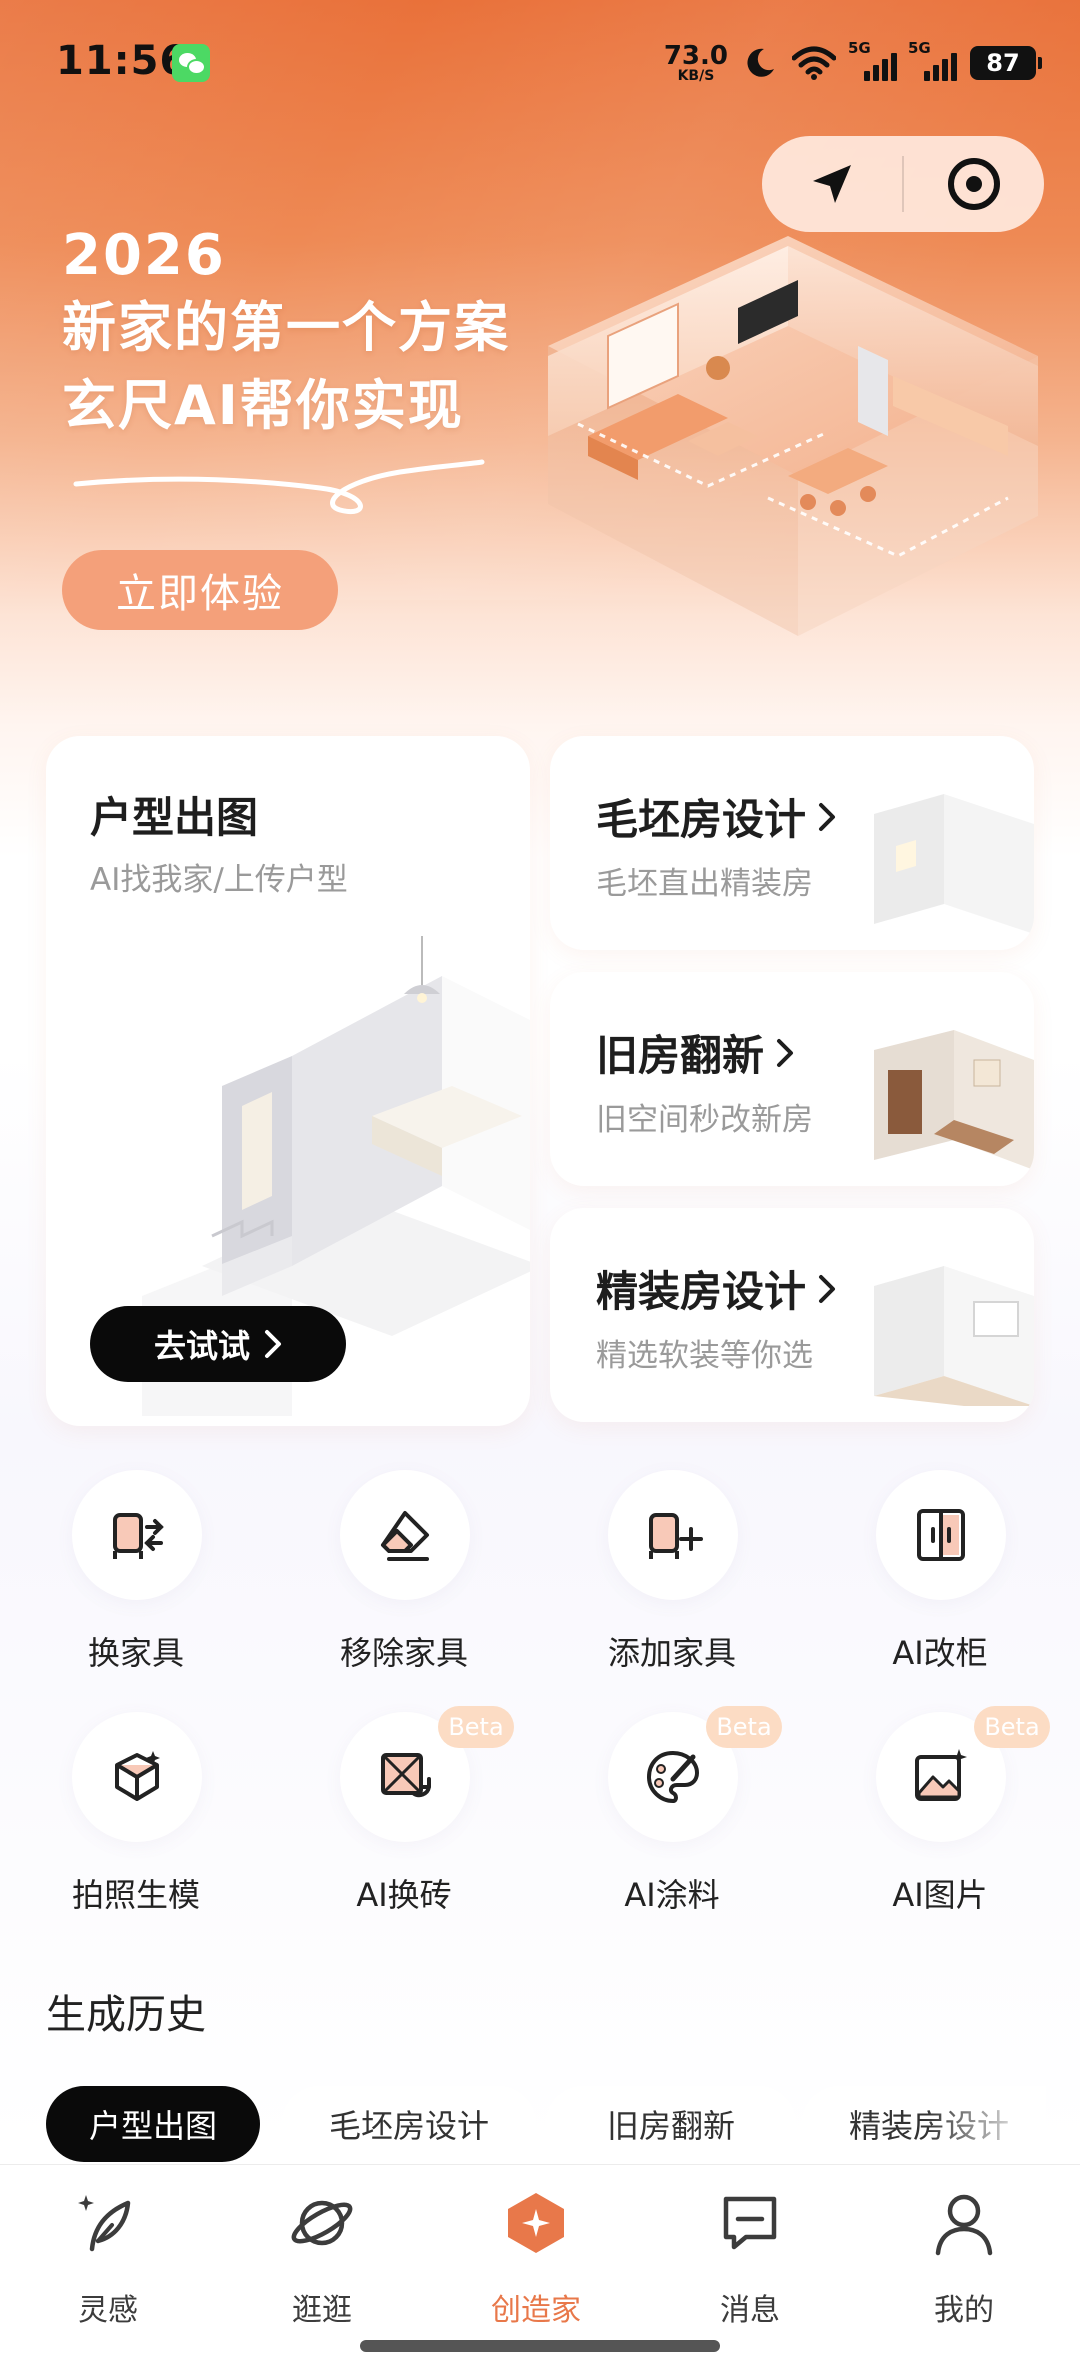 The width and height of the screenshot is (1080, 2375). What do you see at coordinates (695, 56) in the screenshot?
I see `network-speed-value: 73.0` at bounding box center [695, 56].